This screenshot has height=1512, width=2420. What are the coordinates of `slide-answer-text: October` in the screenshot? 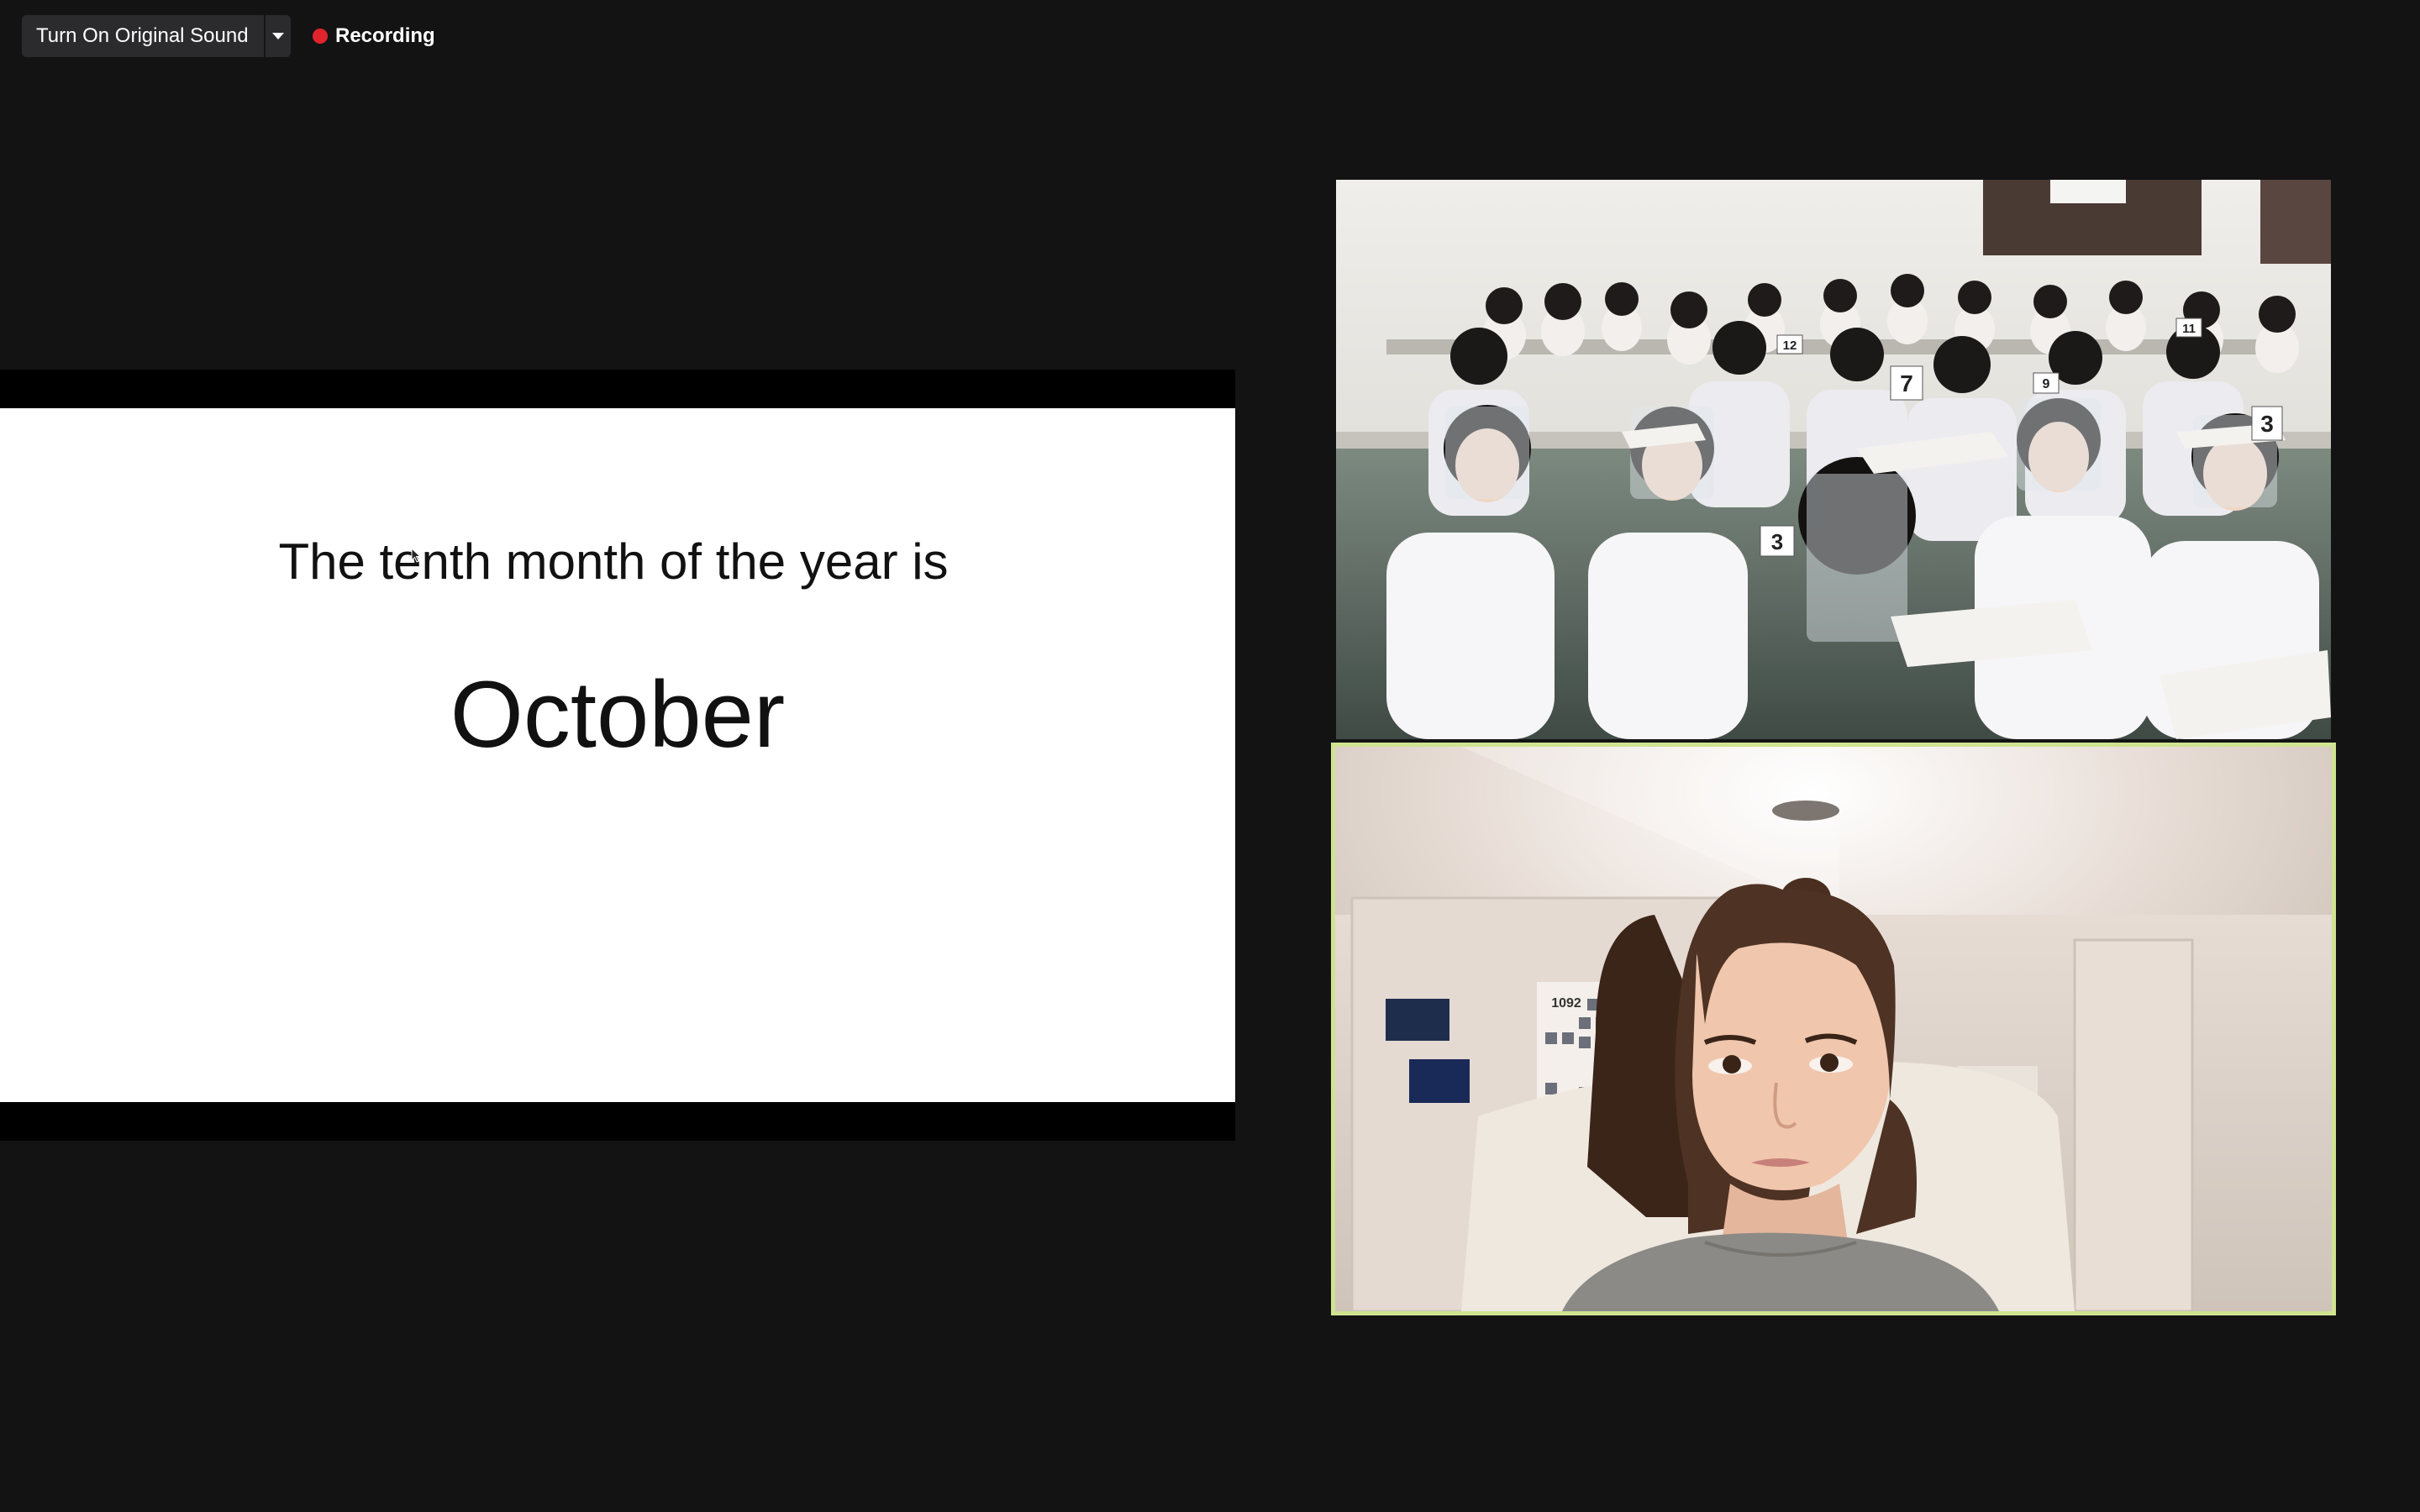 It's located at (618, 714).